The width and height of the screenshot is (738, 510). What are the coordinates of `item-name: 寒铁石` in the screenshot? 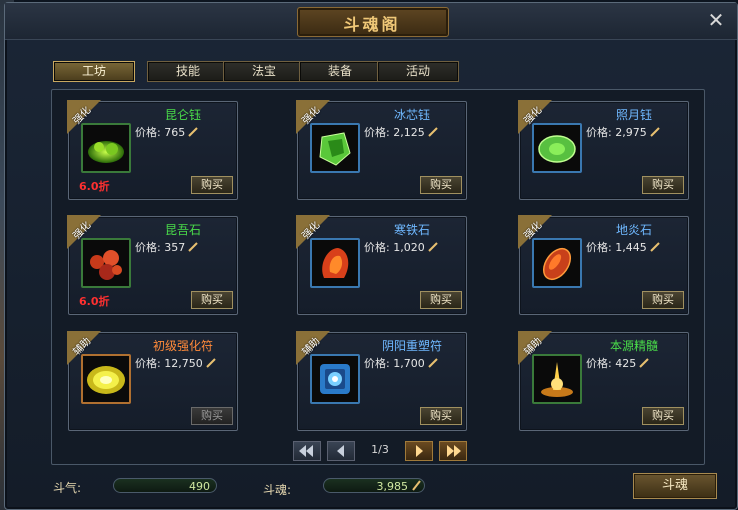 It's located at (411, 230).